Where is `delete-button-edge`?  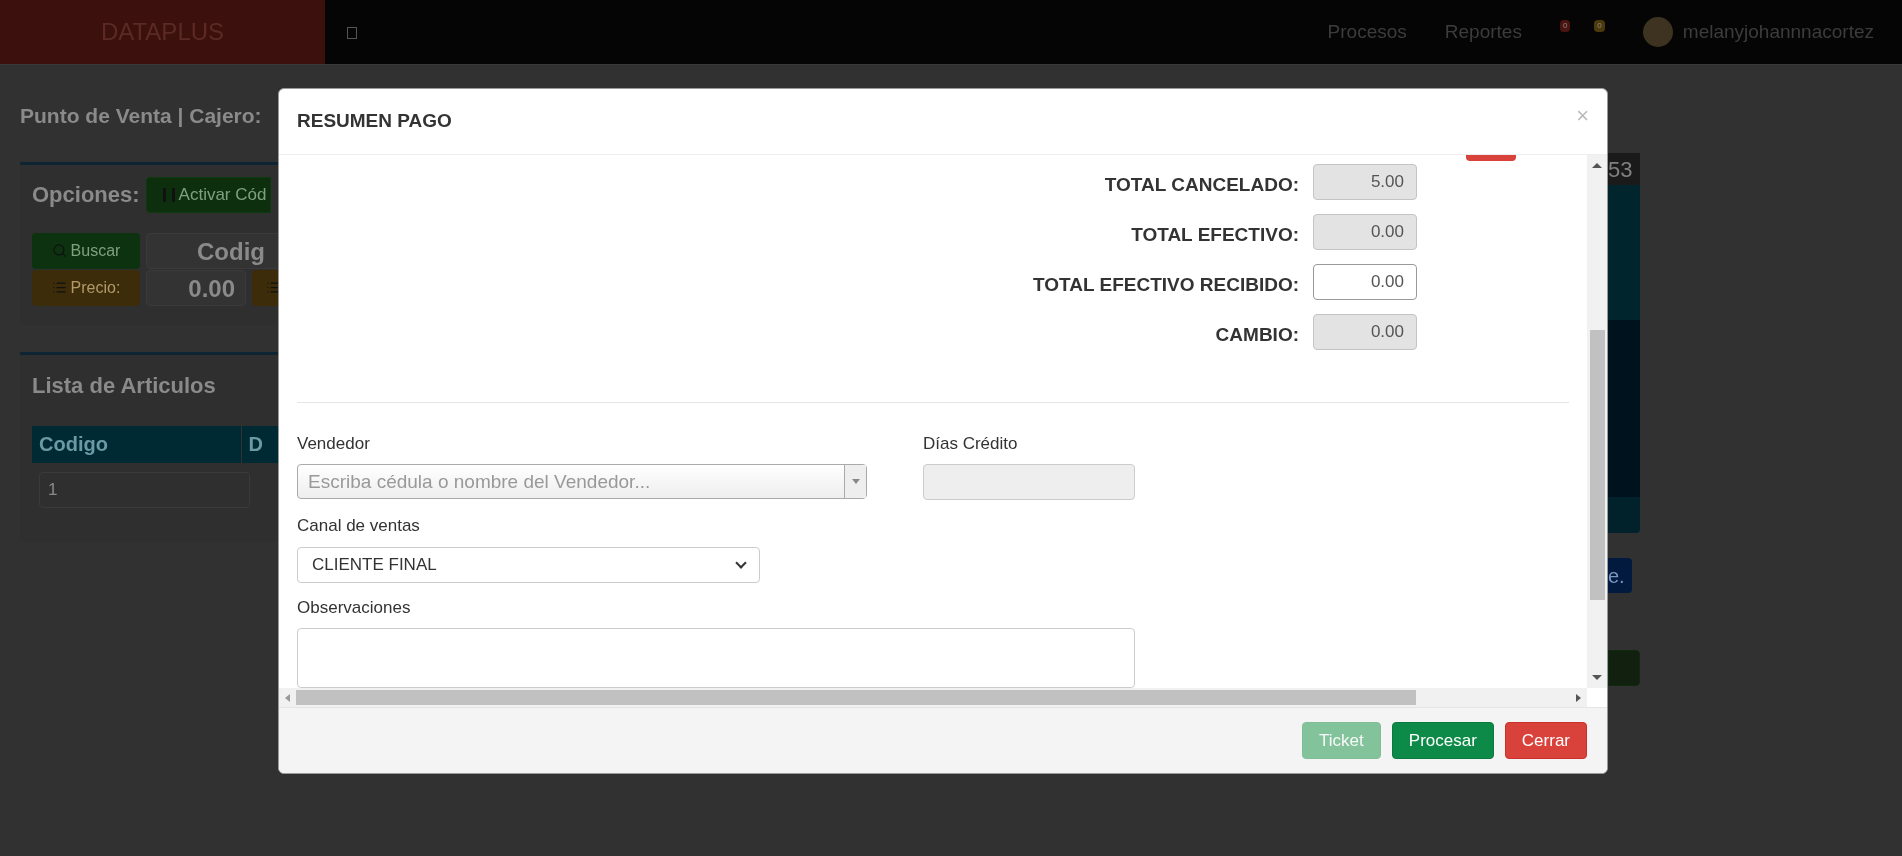
delete-button-edge is located at coordinates (1491, 157).